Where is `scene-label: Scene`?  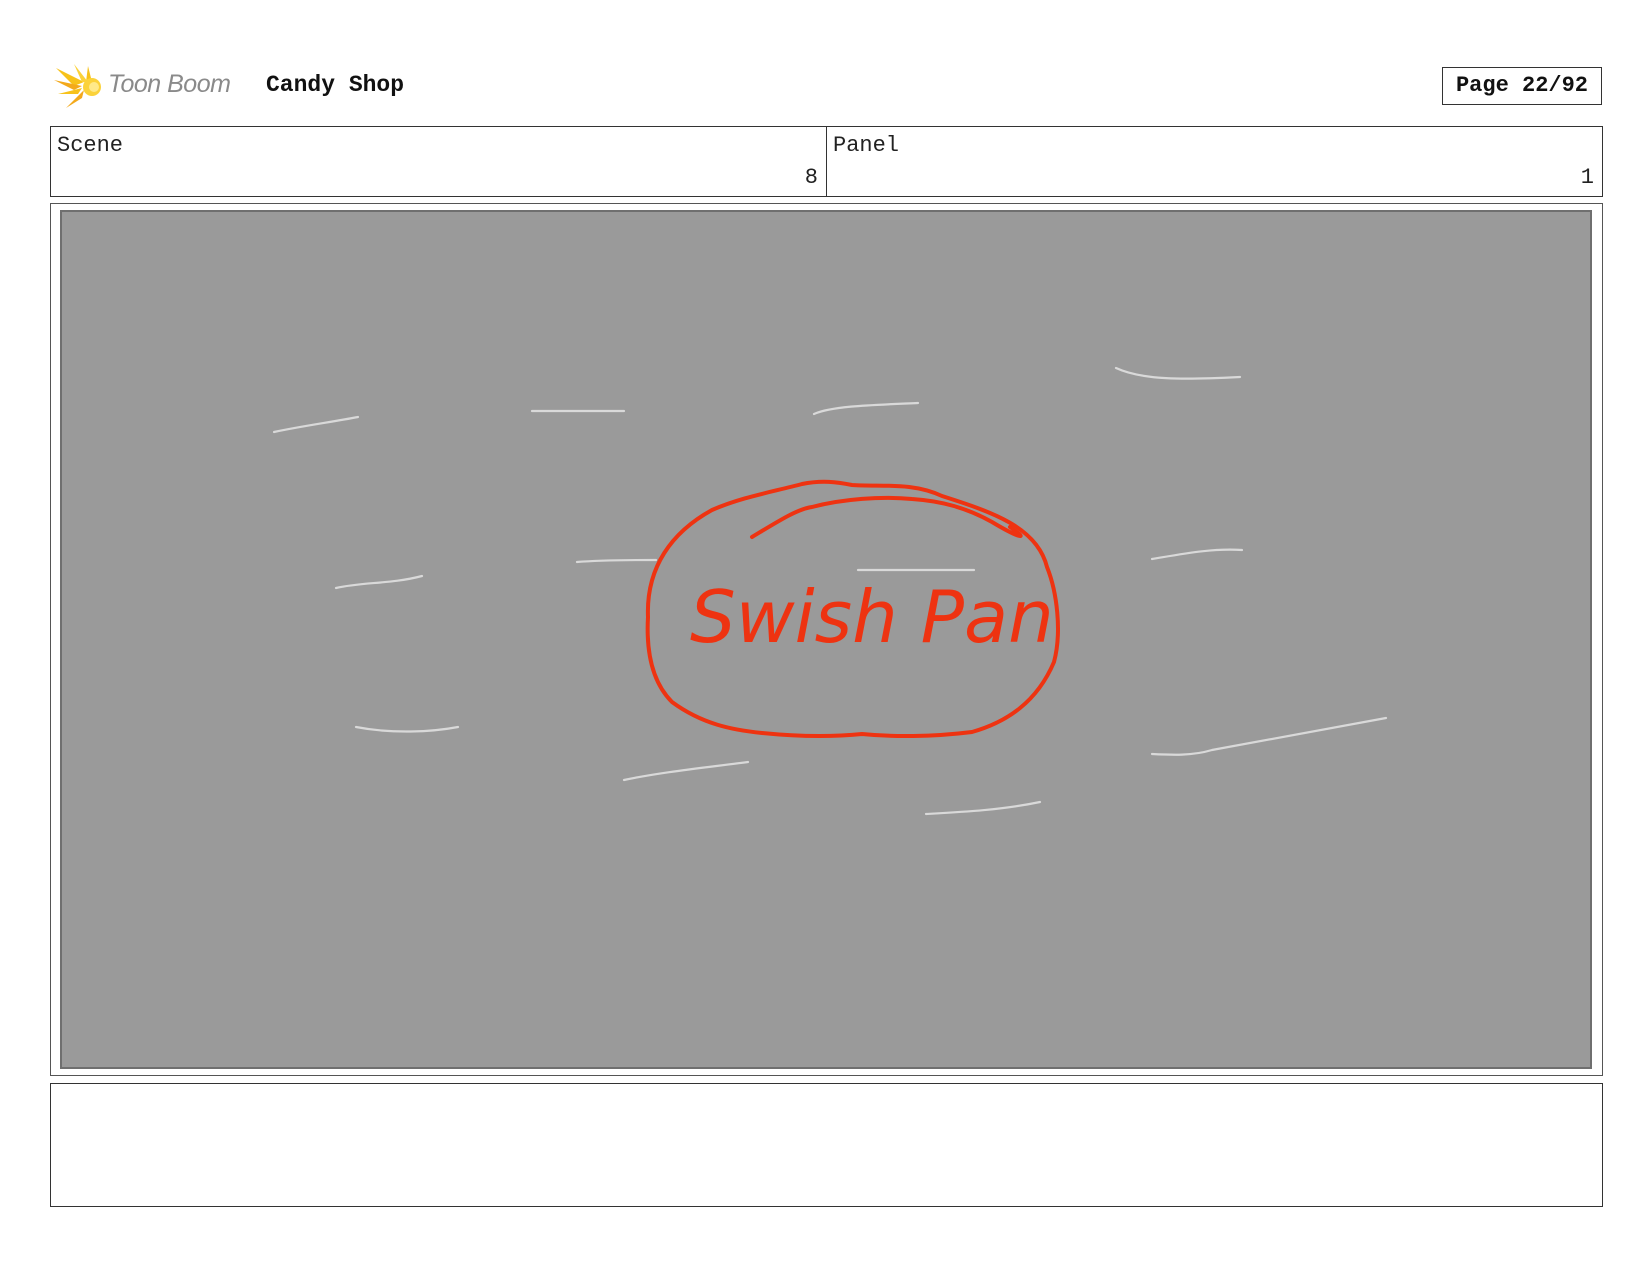 scene-label: Scene is located at coordinates (90, 145).